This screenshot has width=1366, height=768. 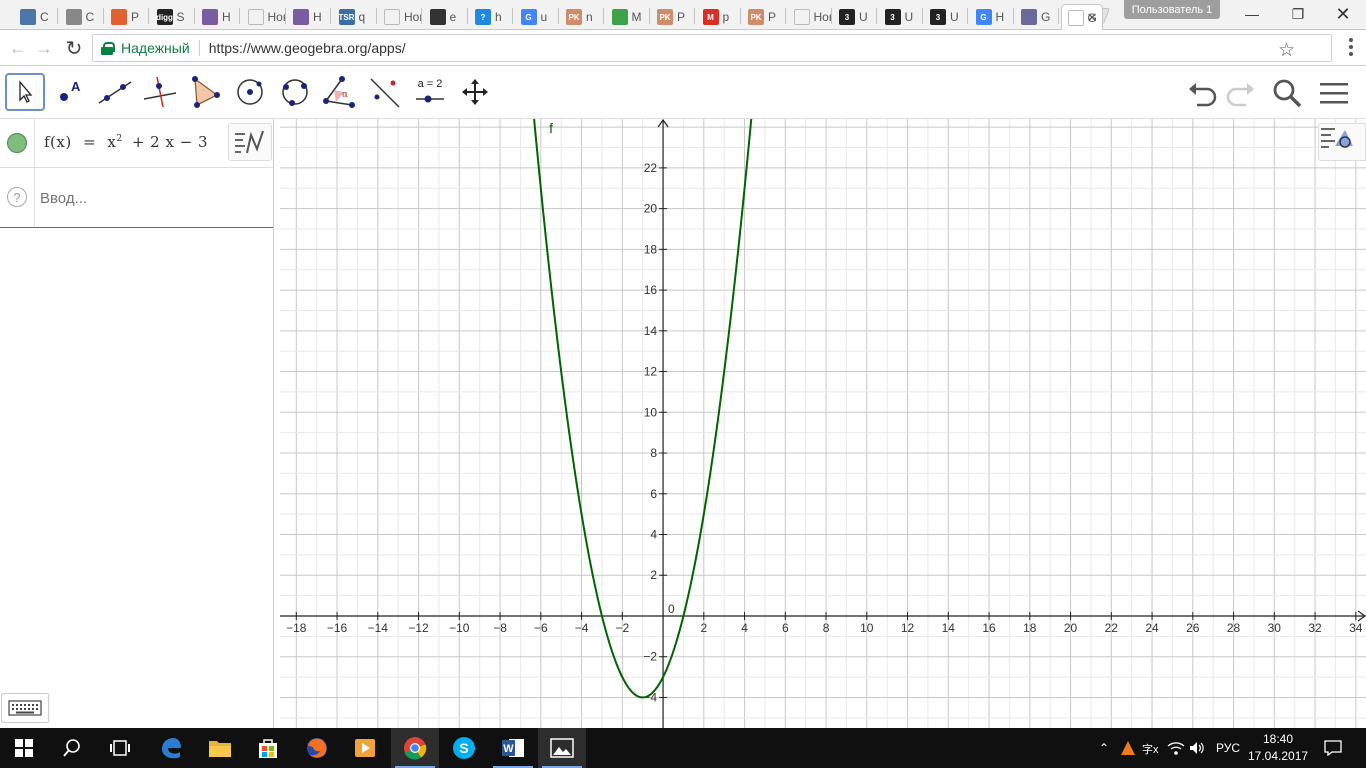 What do you see at coordinates (295, 92) in the screenshot?
I see `circle-three-points-tool-button` at bounding box center [295, 92].